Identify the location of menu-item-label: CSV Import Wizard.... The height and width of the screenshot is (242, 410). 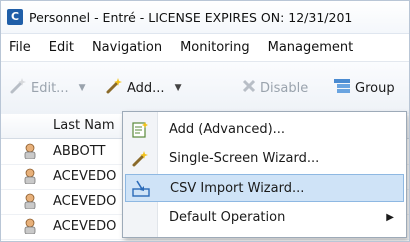
(237, 188).